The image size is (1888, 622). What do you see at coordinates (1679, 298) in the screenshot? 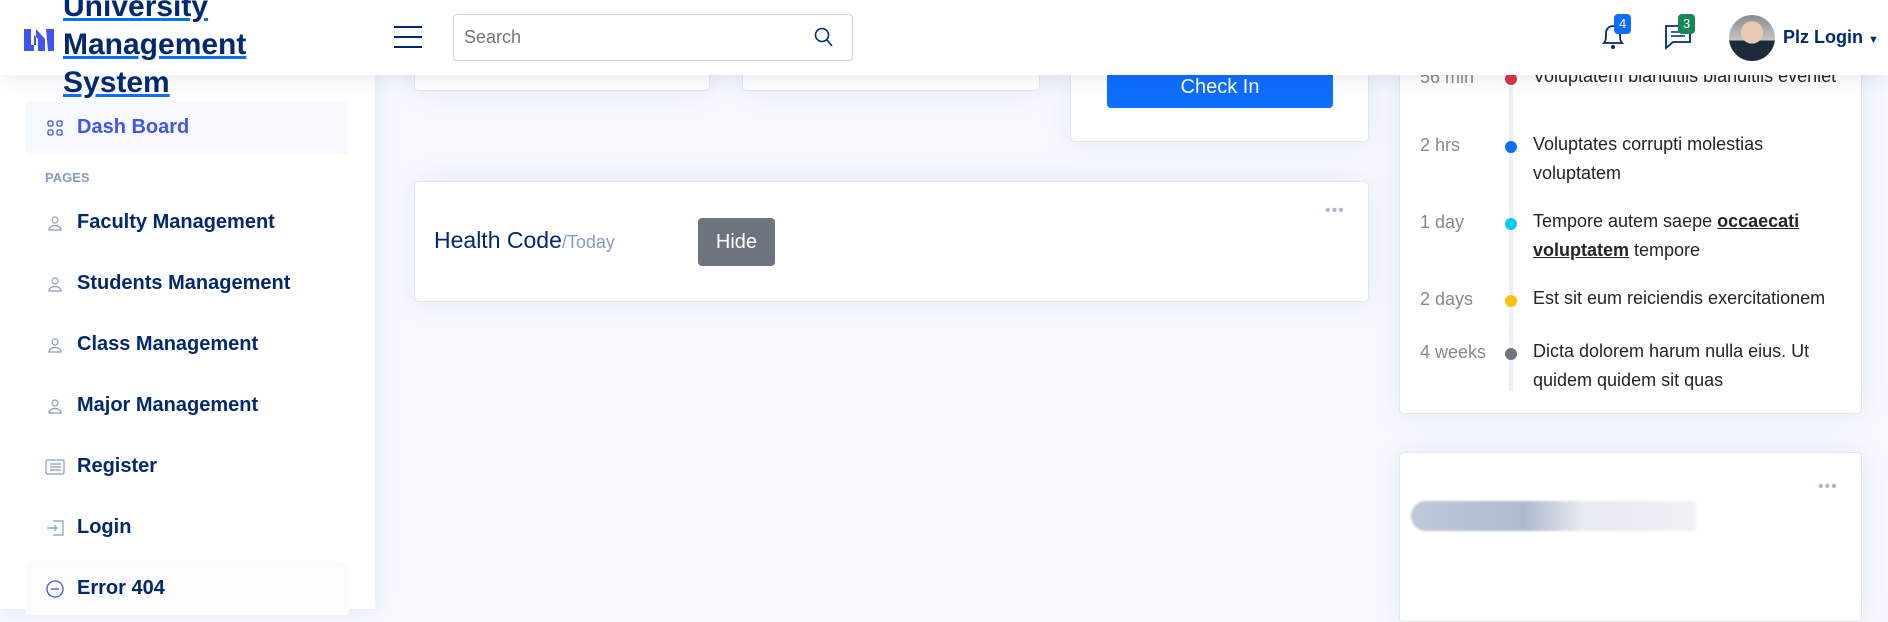
I see `timeline-text: Est sit eum reiciendis exercitationem` at bounding box center [1679, 298].